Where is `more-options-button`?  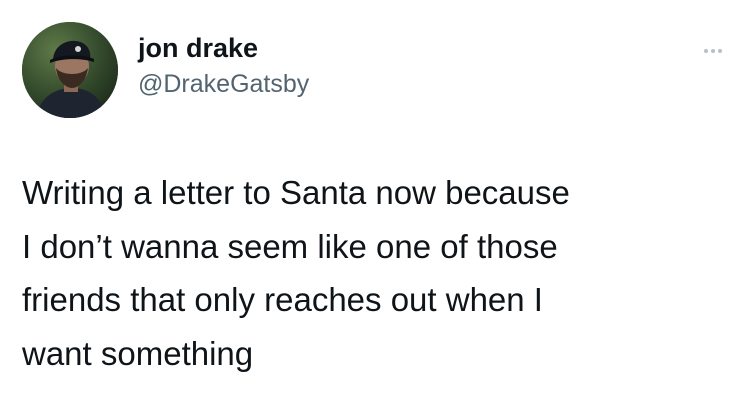 more-options-button is located at coordinates (713, 51).